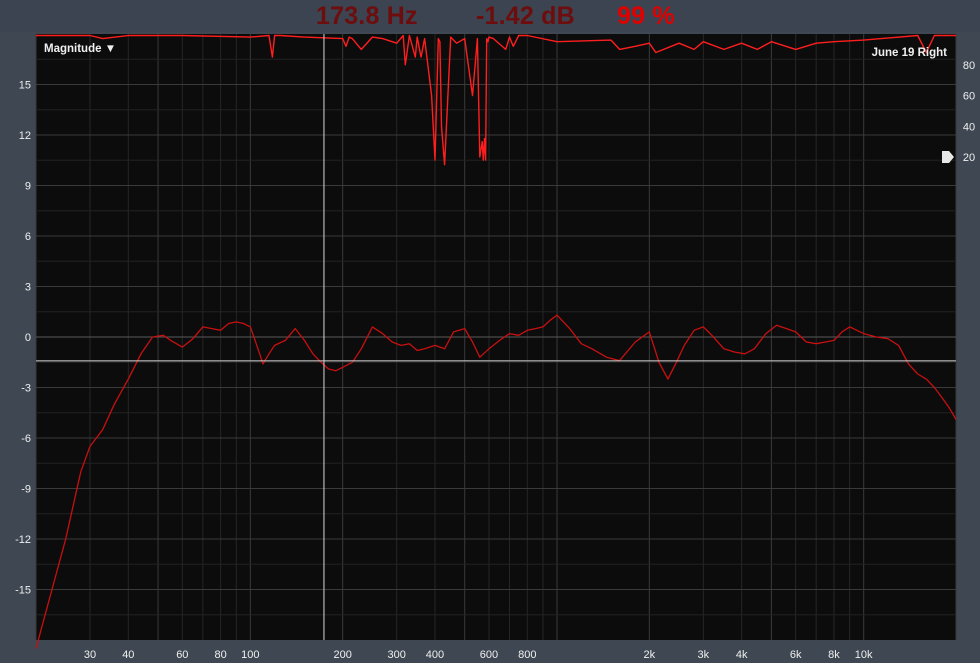 This screenshot has height=663, width=980. I want to click on y-tick-label: -9, so click(26, 490).